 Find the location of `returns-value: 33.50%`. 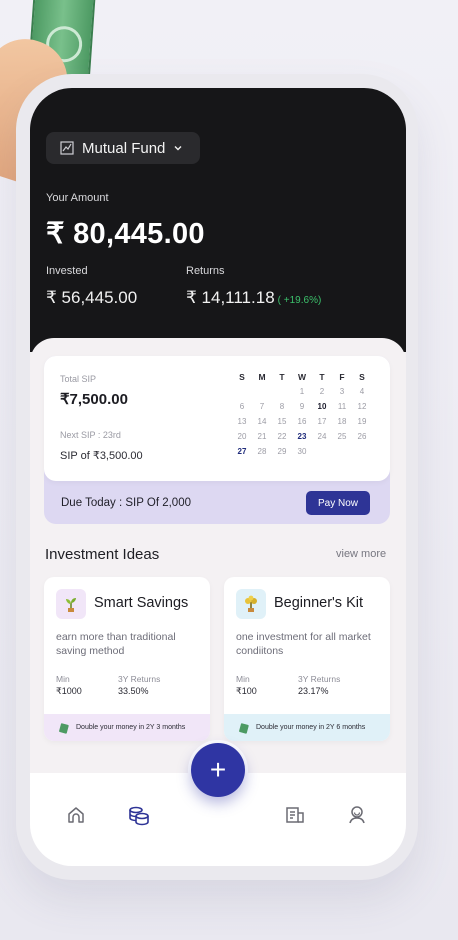

returns-value: 33.50% is located at coordinates (133, 691).